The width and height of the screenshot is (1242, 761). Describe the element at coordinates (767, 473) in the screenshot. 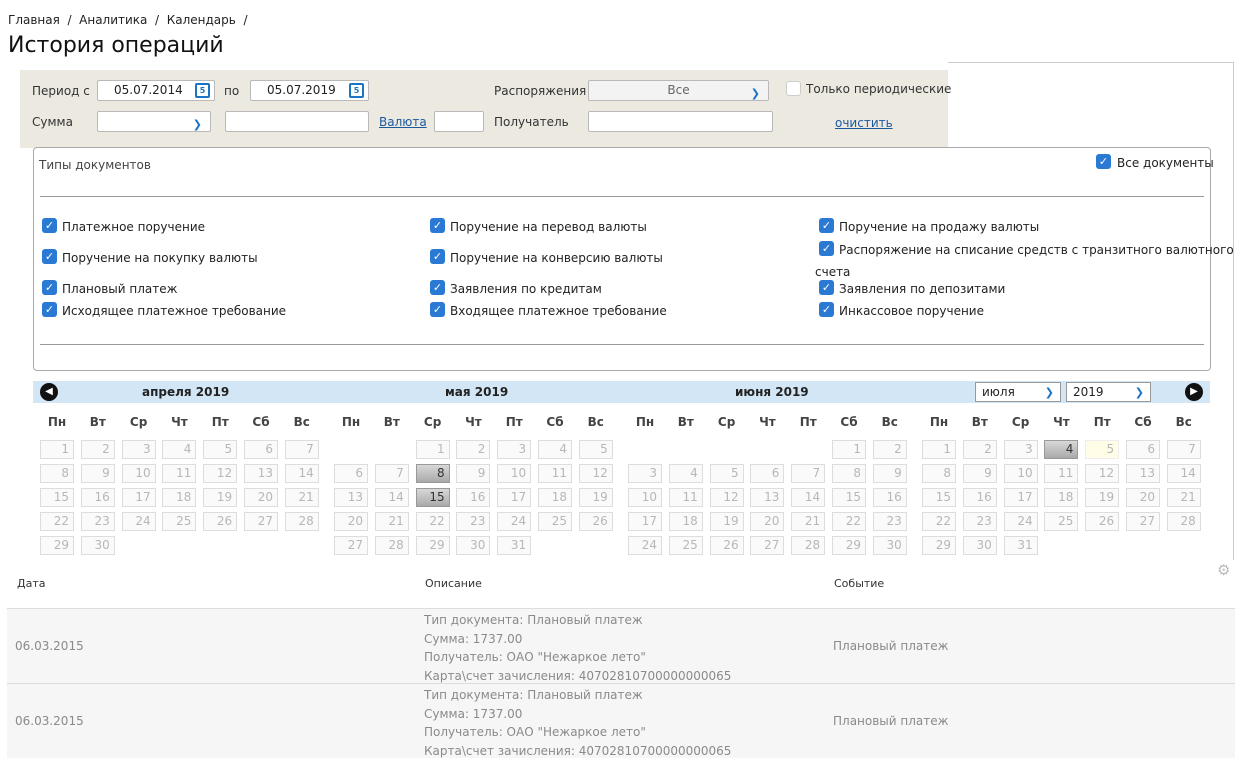

I see `calendar-day: 6` at that location.